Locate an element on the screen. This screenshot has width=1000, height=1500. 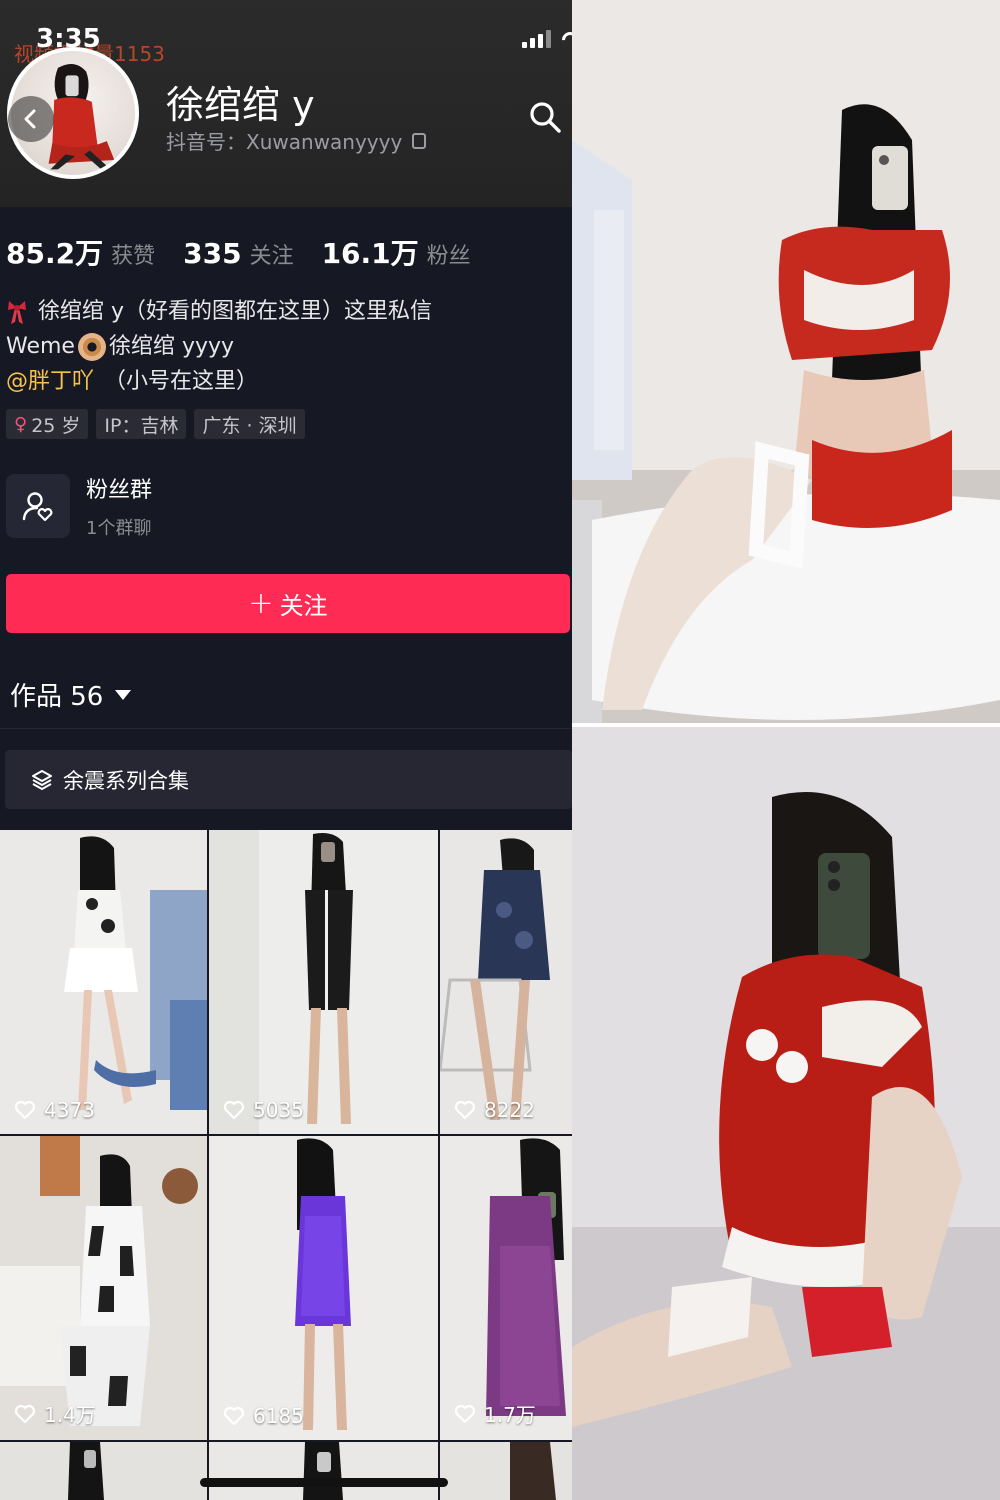
like-count: 6185 is located at coordinates (263, 1416).